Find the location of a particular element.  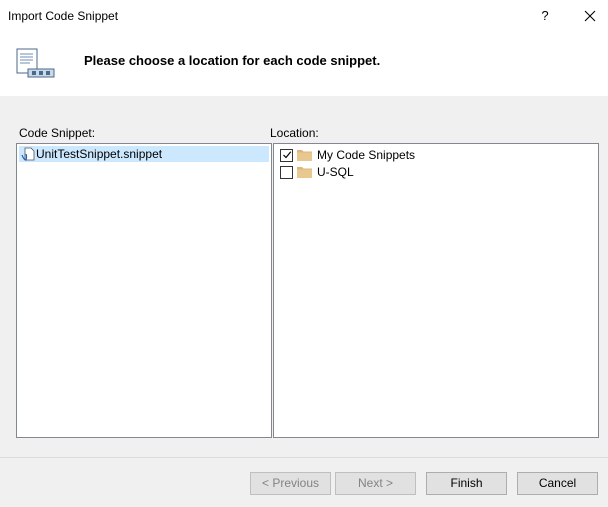

title-bar: Import Code Snippet ? is located at coordinates (304, 16).